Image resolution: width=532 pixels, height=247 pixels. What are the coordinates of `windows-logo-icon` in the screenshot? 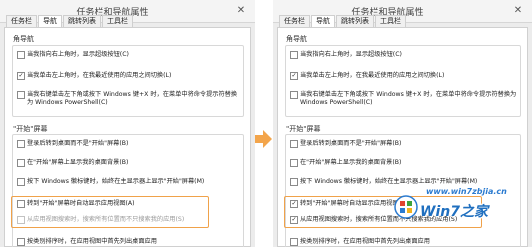 It's located at (406, 207).